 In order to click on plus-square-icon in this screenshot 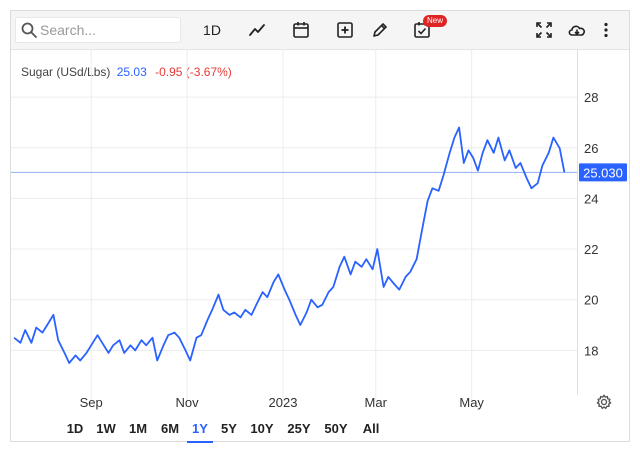, I will do `click(345, 30)`.